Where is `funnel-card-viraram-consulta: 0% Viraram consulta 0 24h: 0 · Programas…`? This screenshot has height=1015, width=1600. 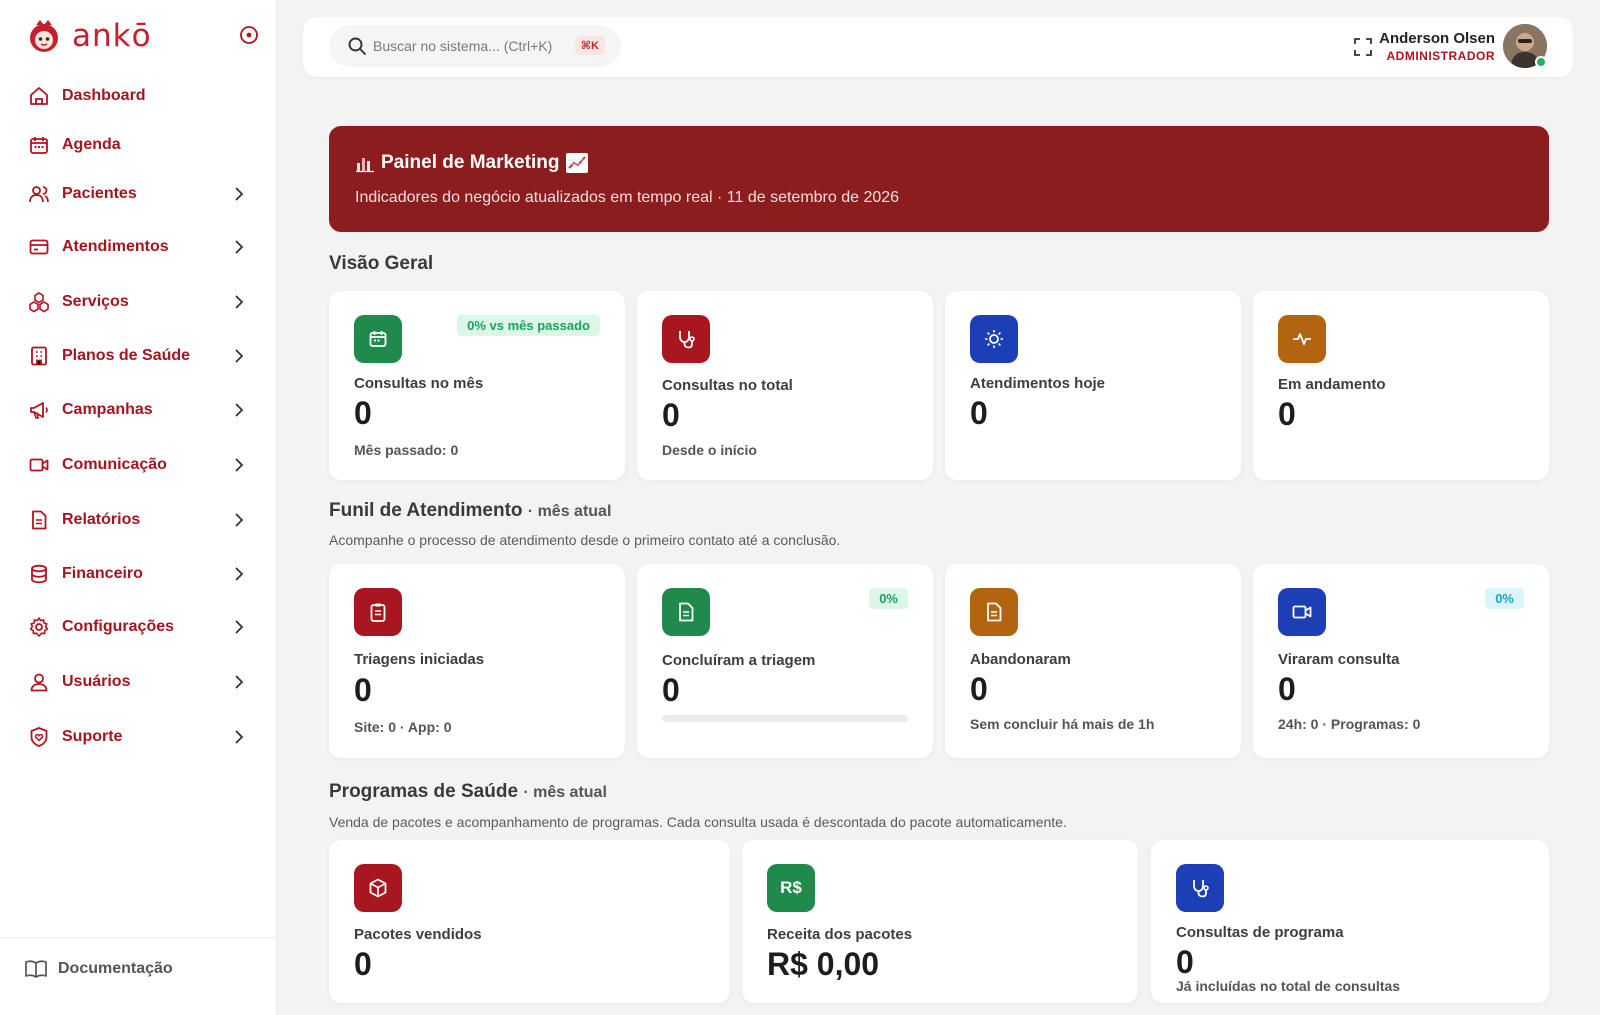
funnel-card-viraram-consulta: 0% Viraram consulta 0 24h: 0 · Programas… is located at coordinates (1401, 661).